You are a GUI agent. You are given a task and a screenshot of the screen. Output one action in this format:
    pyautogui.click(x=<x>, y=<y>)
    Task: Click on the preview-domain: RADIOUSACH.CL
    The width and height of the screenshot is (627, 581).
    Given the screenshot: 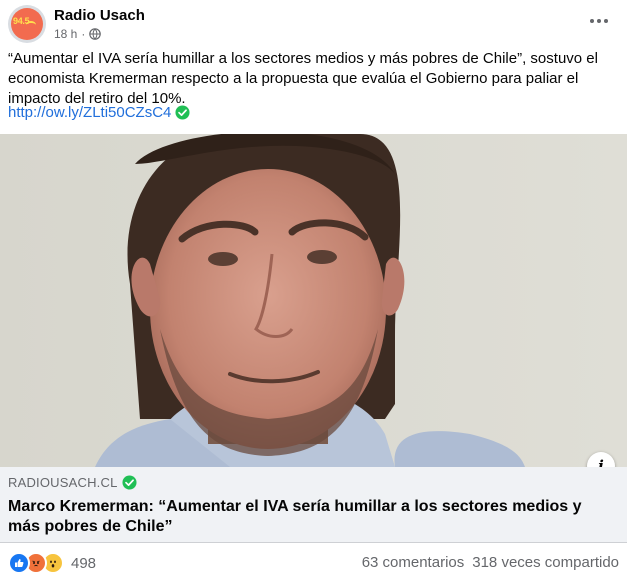 What is the action you would take?
    pyautogui.click(x=63, y=482)
    